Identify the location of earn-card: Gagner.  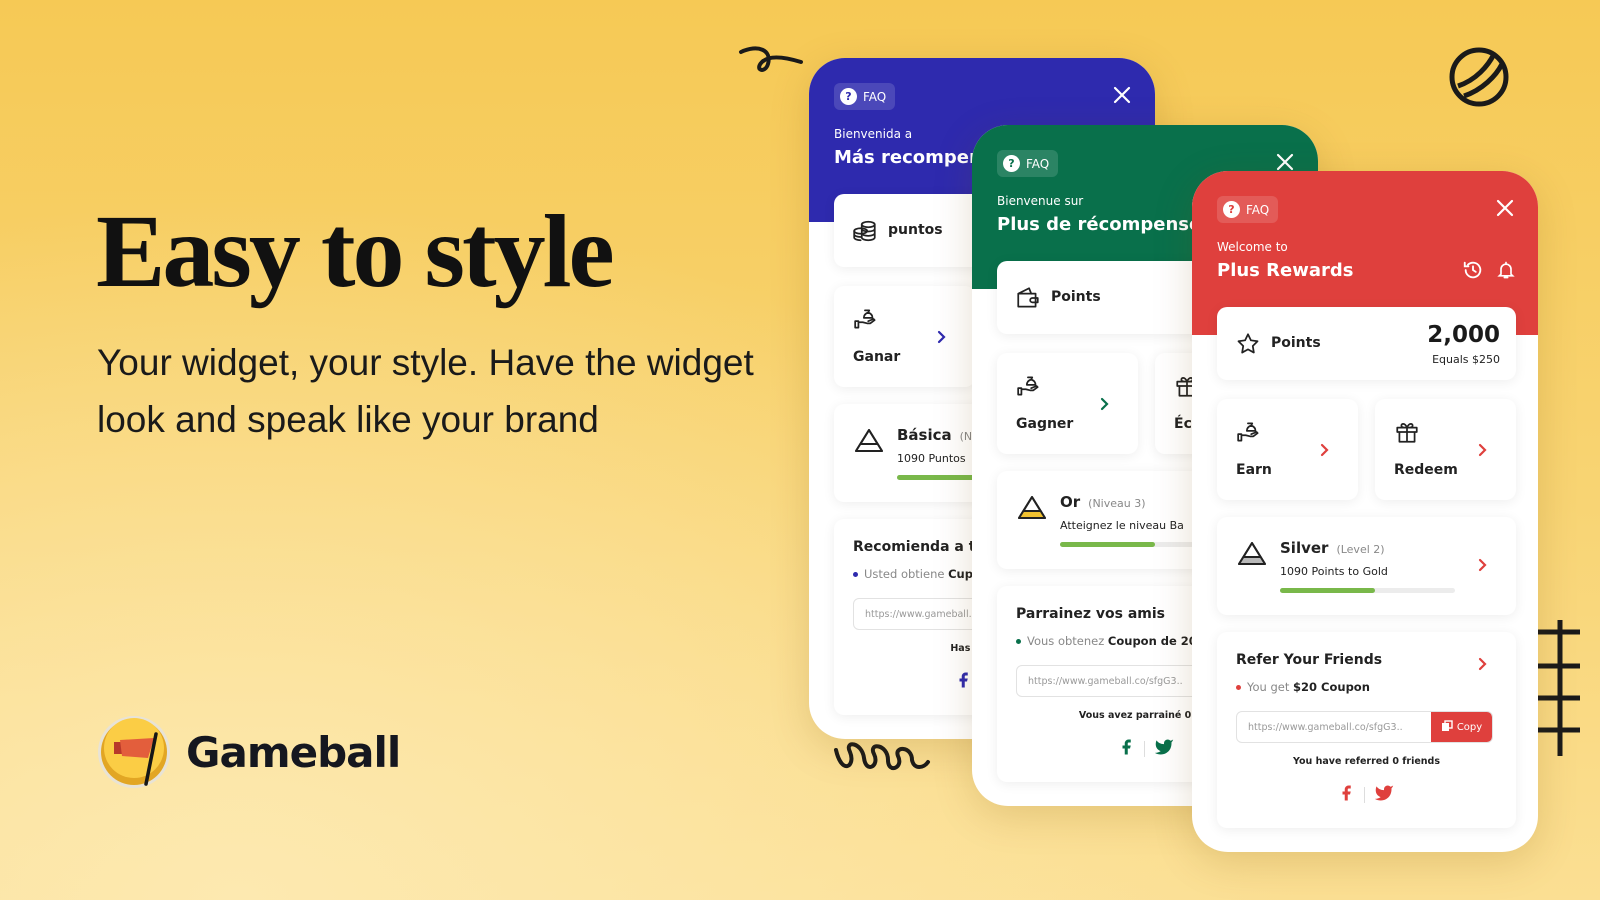
(1067, 403).